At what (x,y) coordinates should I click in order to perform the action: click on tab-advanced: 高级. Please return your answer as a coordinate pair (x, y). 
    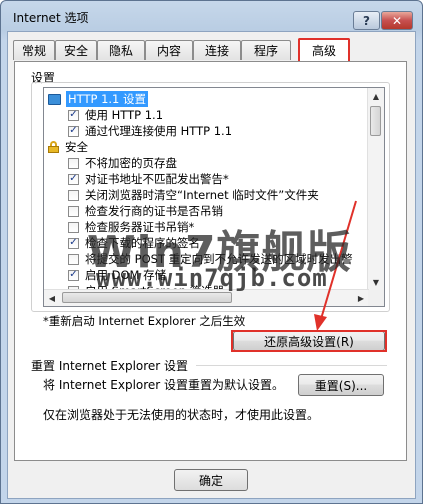
    Looking at the image, I should click on (324, 49).